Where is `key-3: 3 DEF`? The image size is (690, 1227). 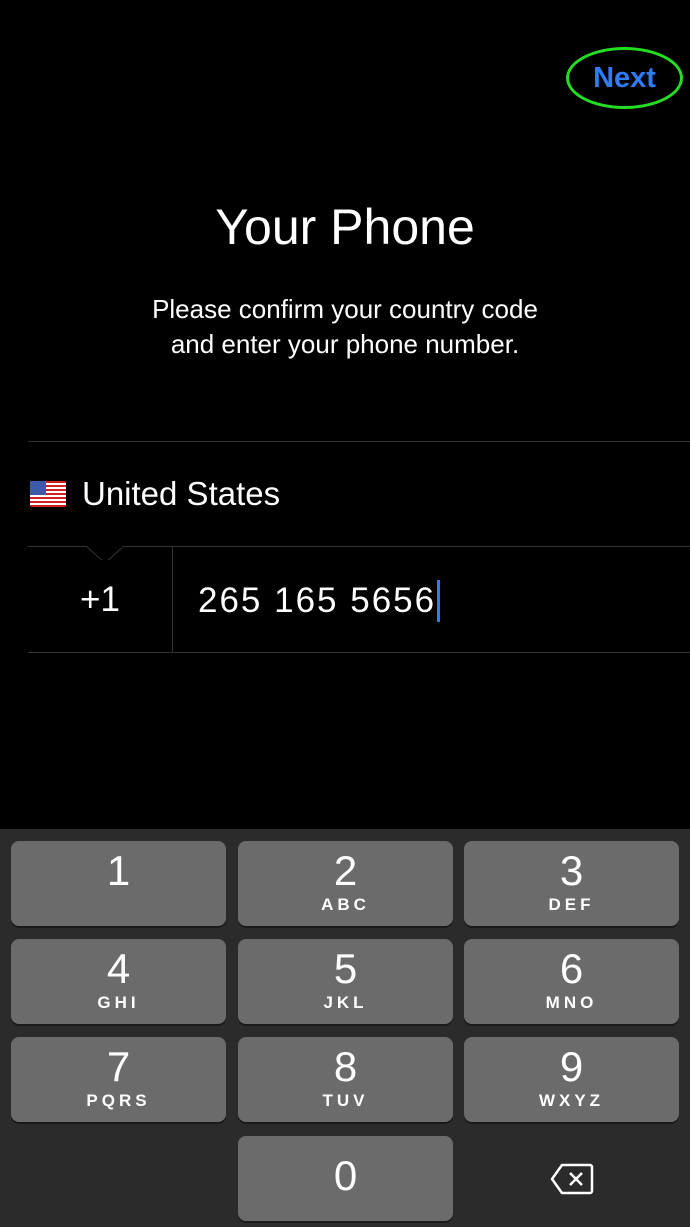 key-3: 3 DEF is located at coordinates (571, 883).